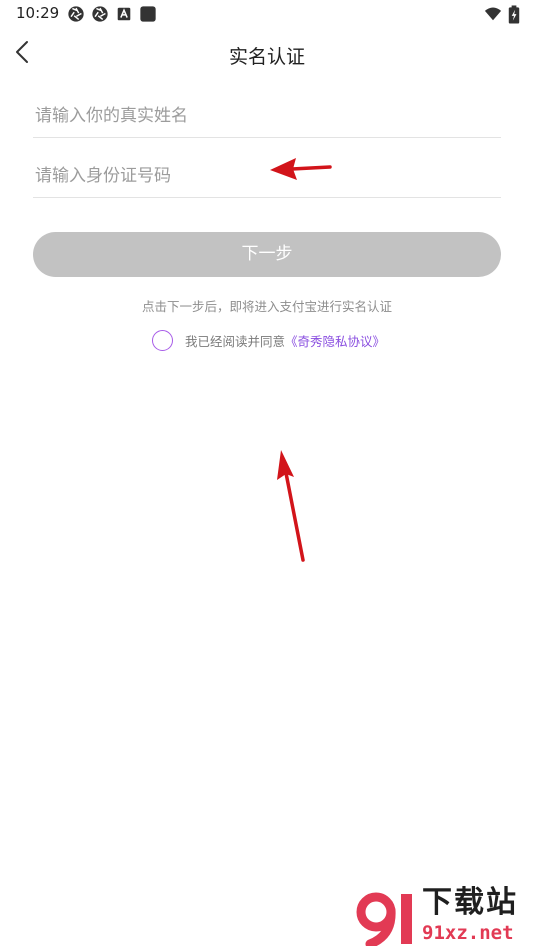 The width and height of the screenshot is (534, 950). What do you see at coordinates (468, 933) in the screenshot?
I see `watermark-url: 91xz.net` at bounding box center [468, 933].